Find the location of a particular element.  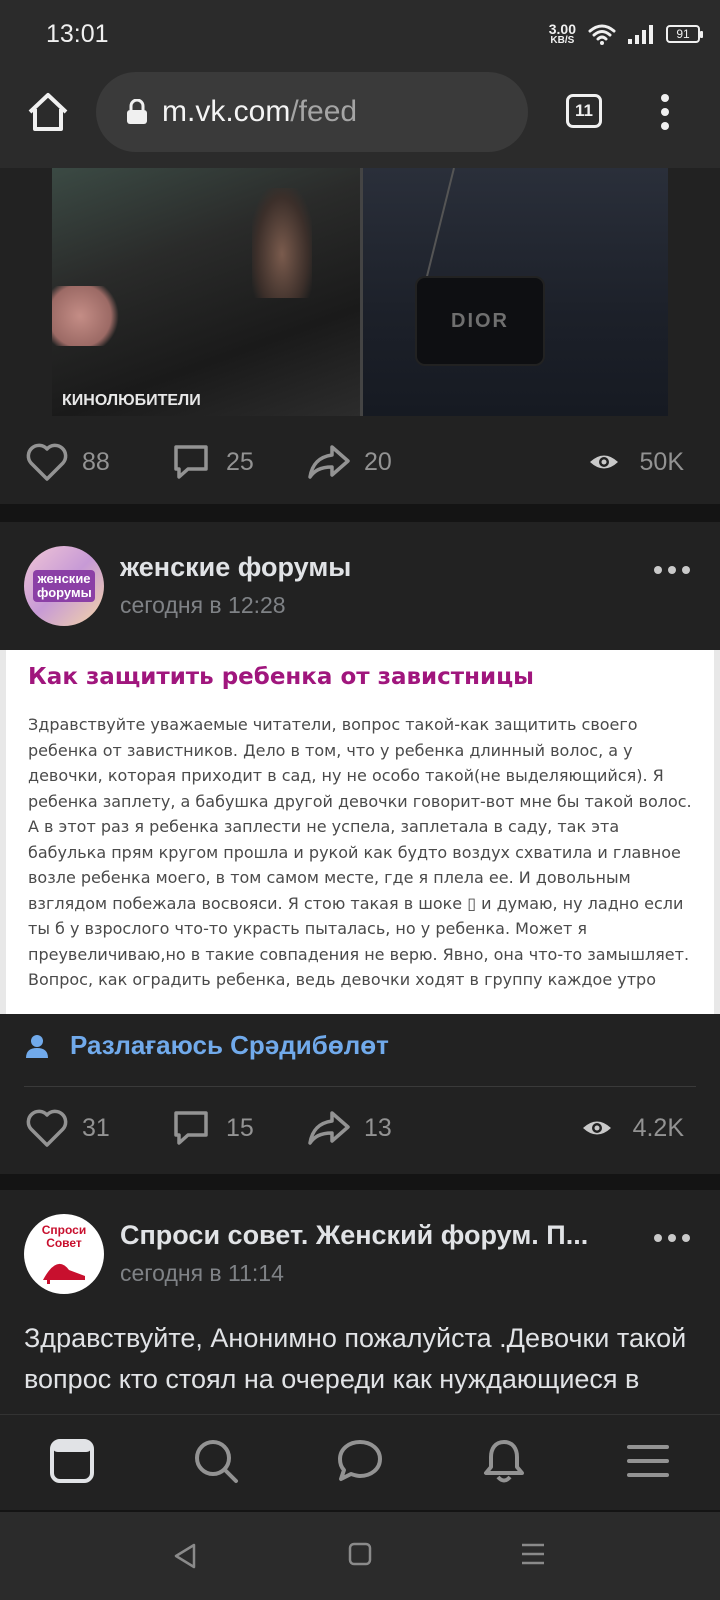

views-count: 4.2K is located at coordinates (658, 1127).